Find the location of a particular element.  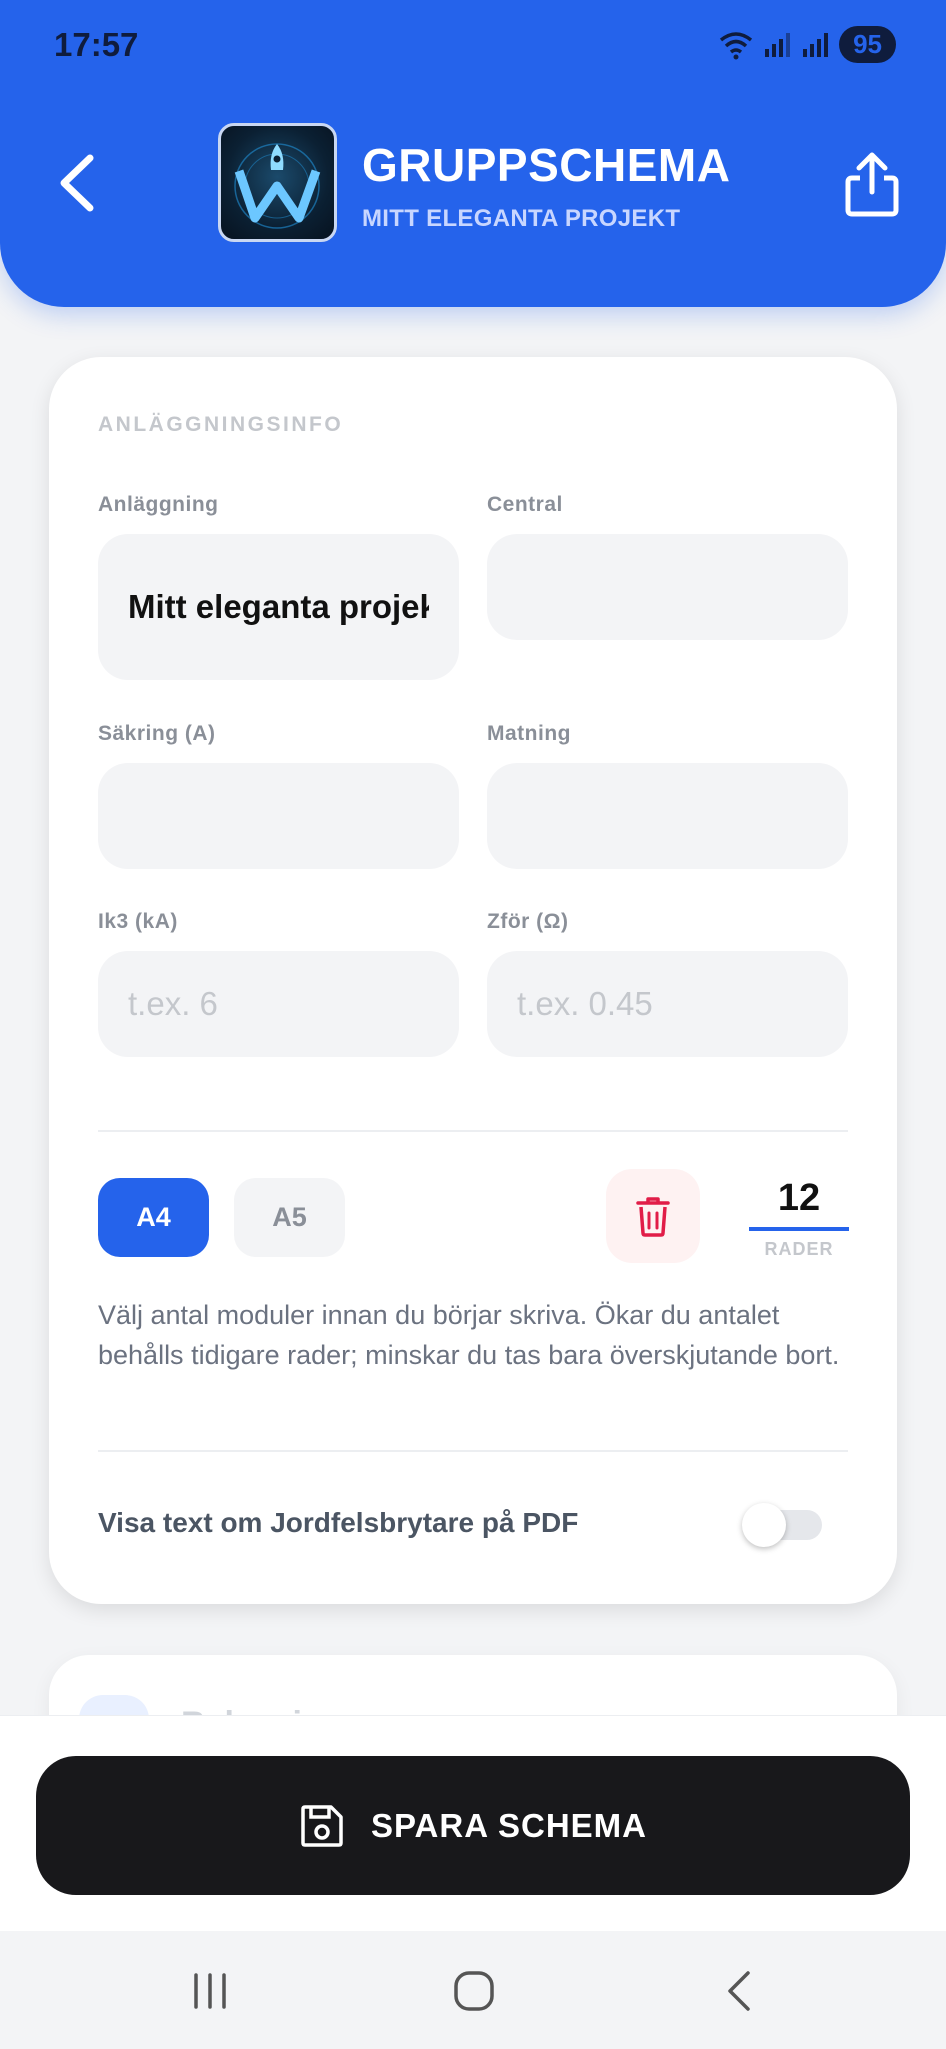

jordfelsbrytare-toggle-label: Visa text om Jordfelsbrytare på PDF is located at coordinates (338, 1522).